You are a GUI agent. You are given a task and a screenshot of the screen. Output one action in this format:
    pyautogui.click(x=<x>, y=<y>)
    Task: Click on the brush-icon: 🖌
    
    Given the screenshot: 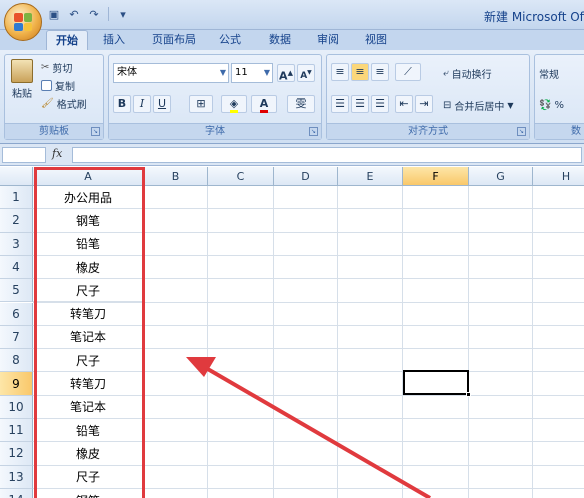 What is the action you would take?
    pyautogui.click(x=47, y=103)
    